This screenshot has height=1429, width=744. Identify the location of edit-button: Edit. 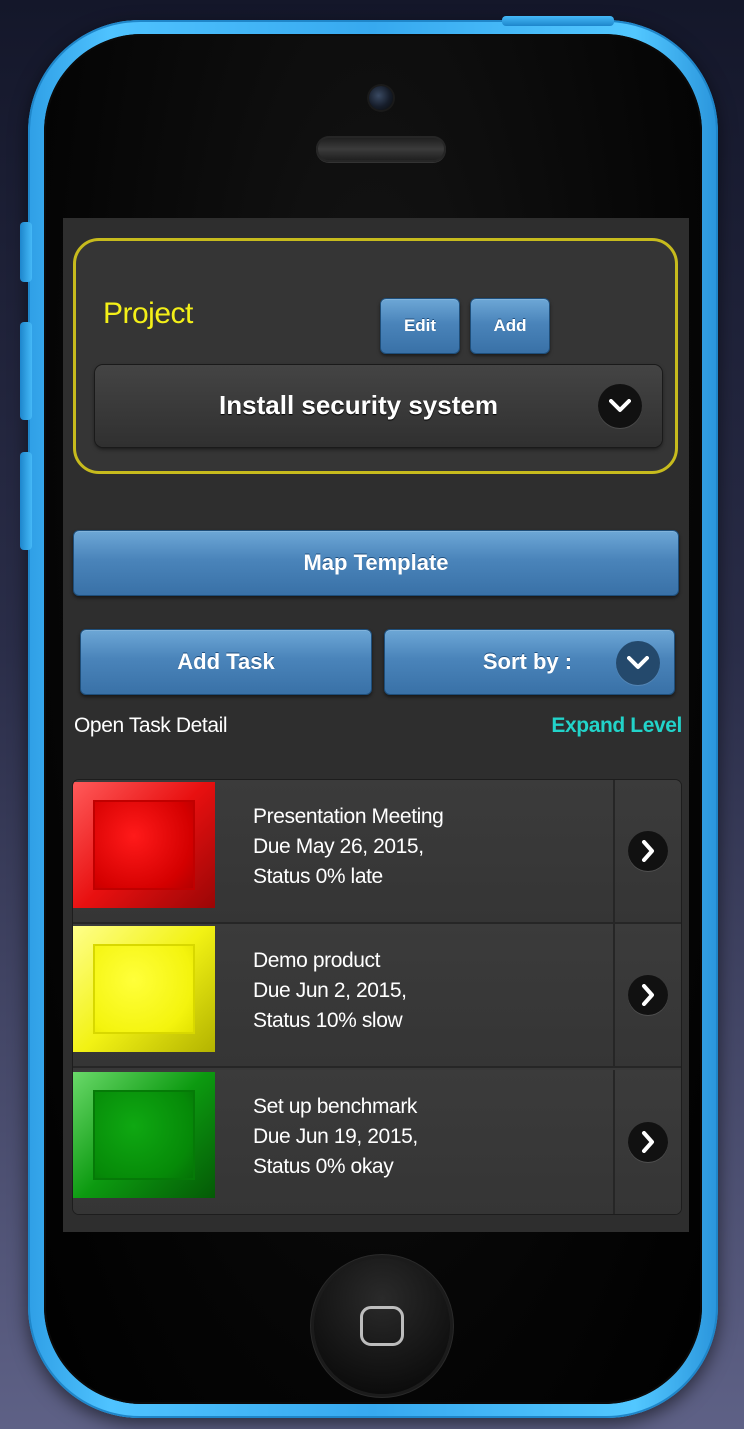
(420, 326).